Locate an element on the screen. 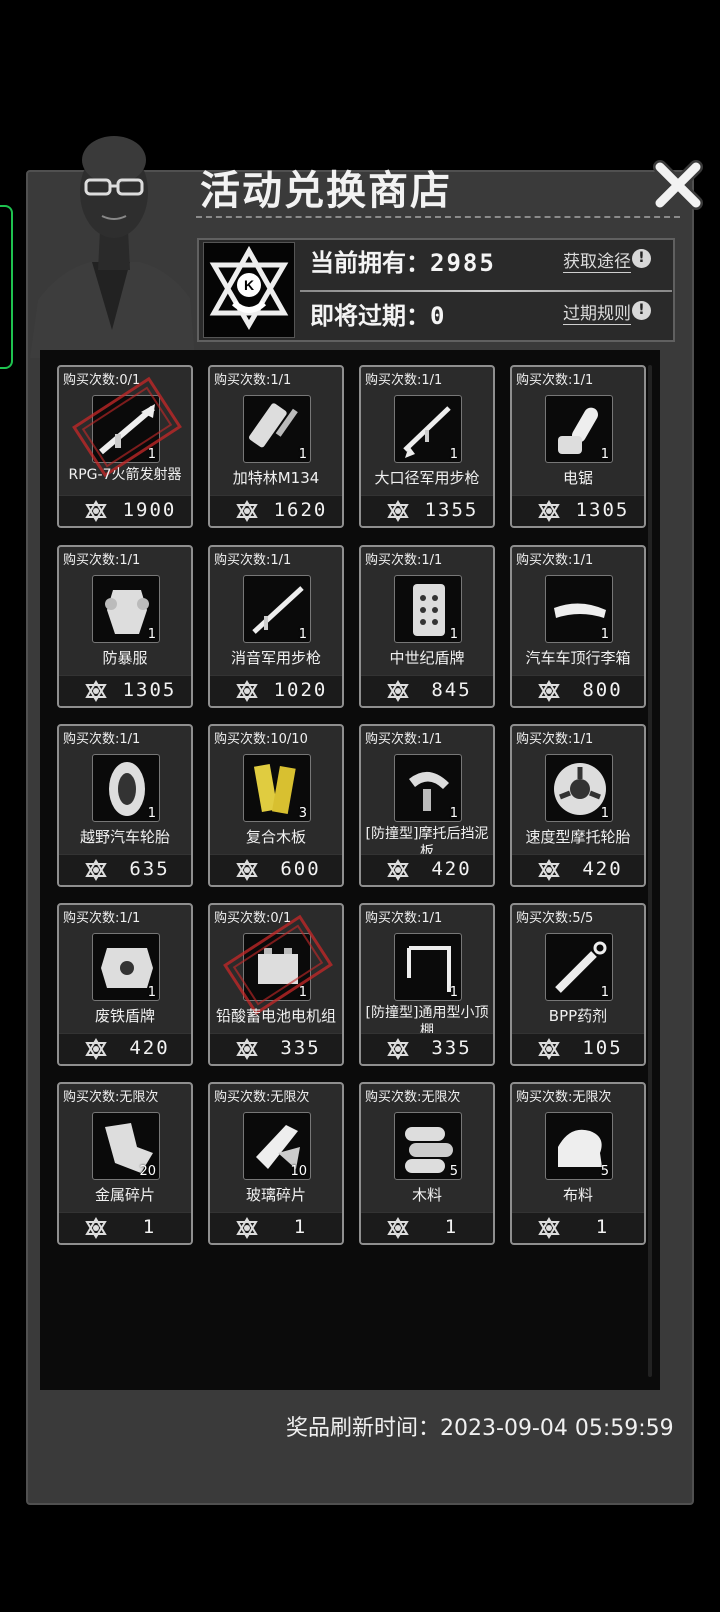 The width and height of the screenshot is (720, 1612). item-price: 600 is located at coordinates (300, 869).